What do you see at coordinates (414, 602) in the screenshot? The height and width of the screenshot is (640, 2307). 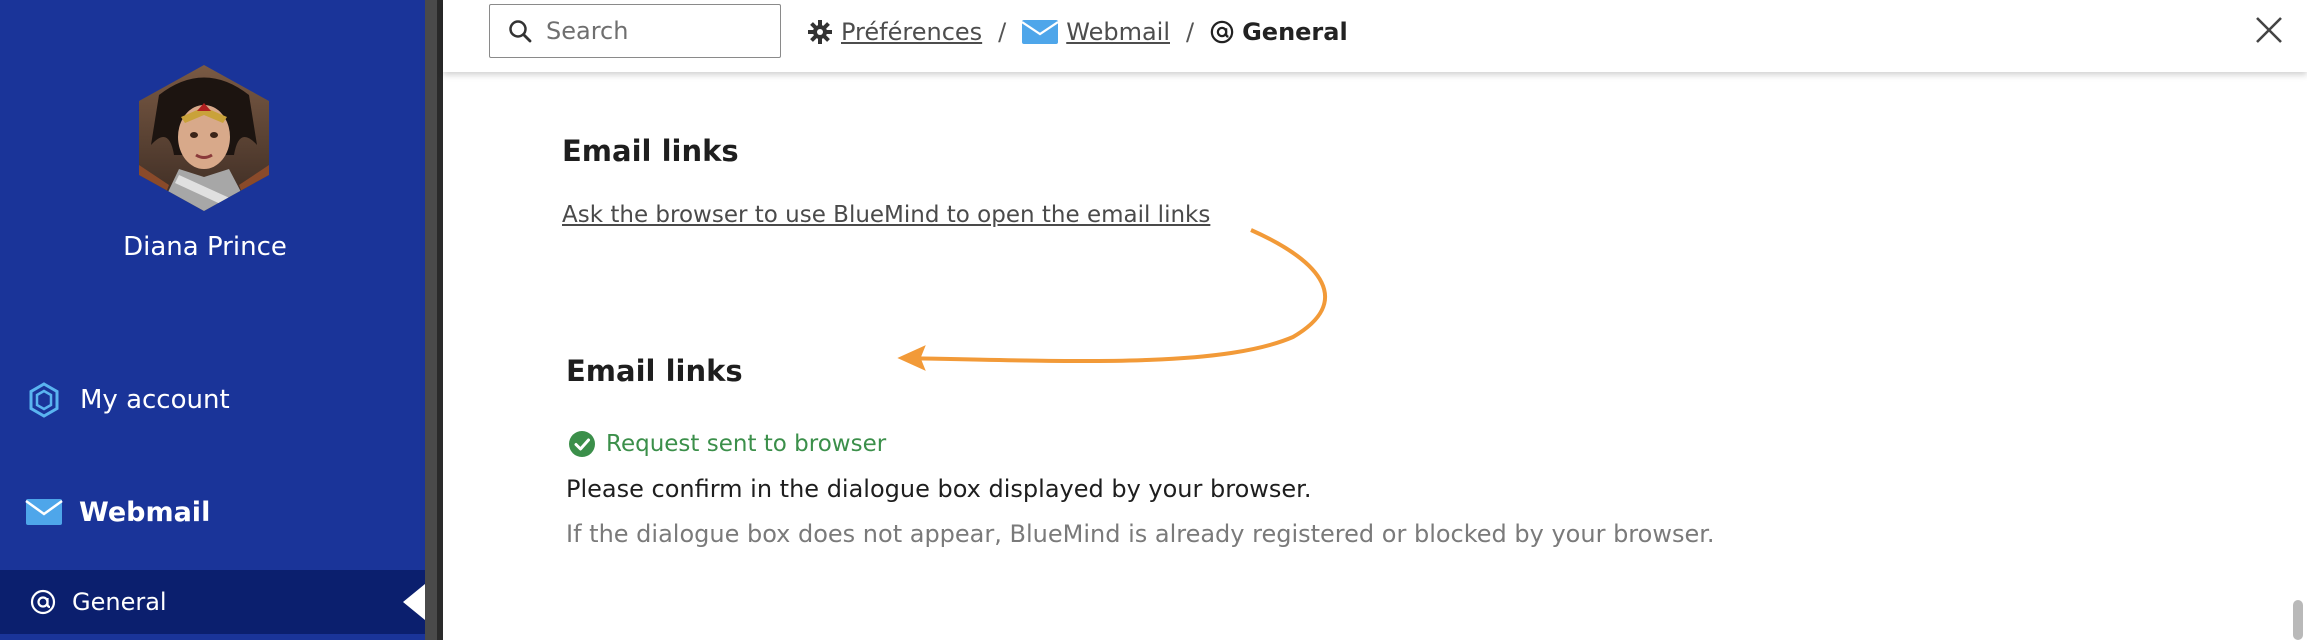 I see `active-item-indicator` at bounding box center [414, 602].